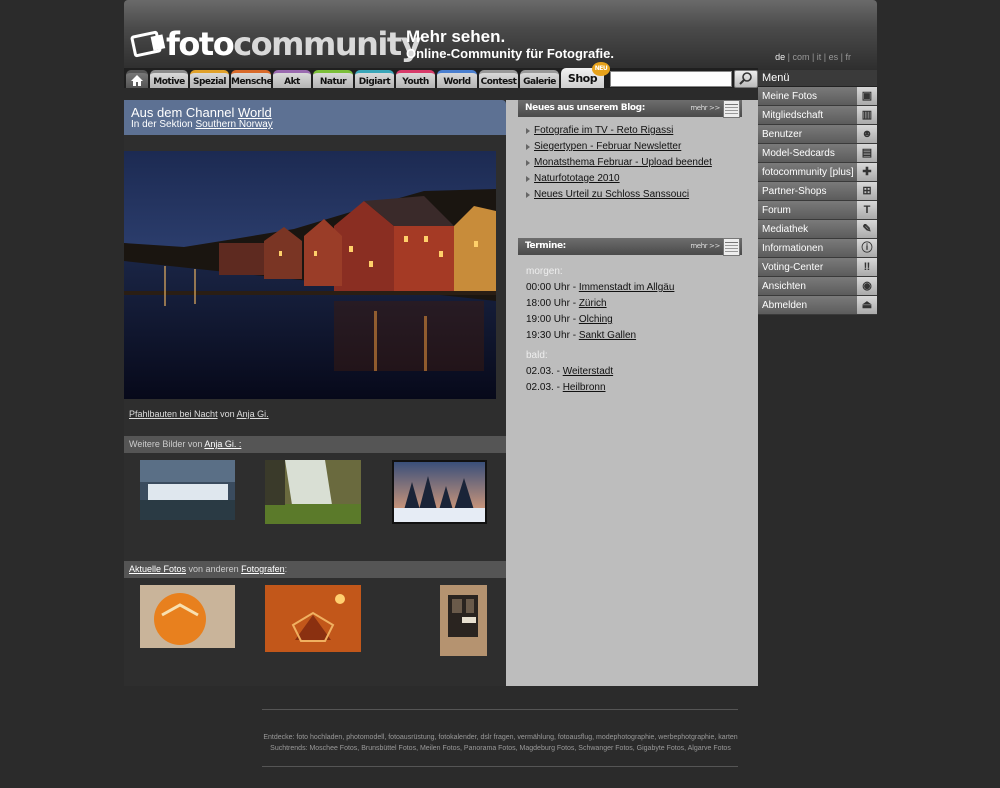 This screenshot has height=788, width=1000. Describe the element at coordinates (867, 172) in the screenshot. I see `plus-icon: ✚` at that location.